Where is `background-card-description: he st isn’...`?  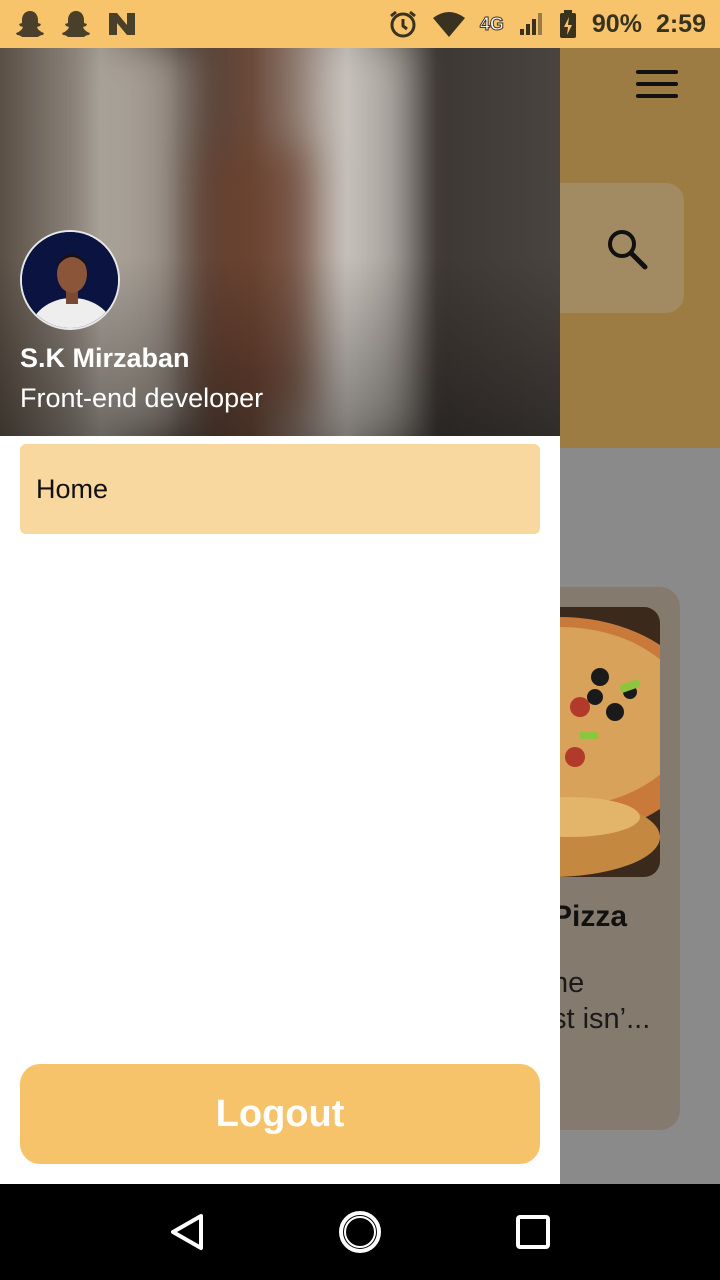
background-card-description: he st isn’... is located at coordinates (601, 1001).